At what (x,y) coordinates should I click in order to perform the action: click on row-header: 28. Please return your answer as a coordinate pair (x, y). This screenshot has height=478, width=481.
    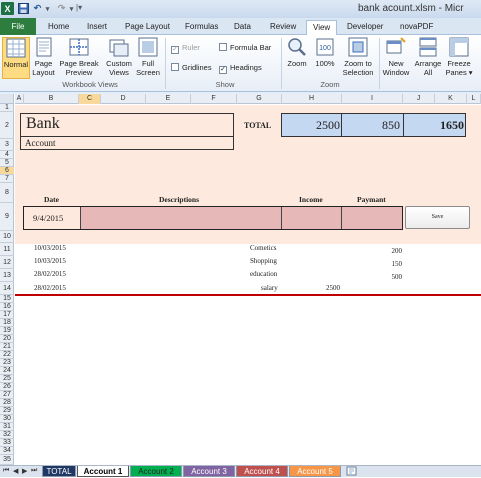
    Looking at the image, I should click on (7, 403).